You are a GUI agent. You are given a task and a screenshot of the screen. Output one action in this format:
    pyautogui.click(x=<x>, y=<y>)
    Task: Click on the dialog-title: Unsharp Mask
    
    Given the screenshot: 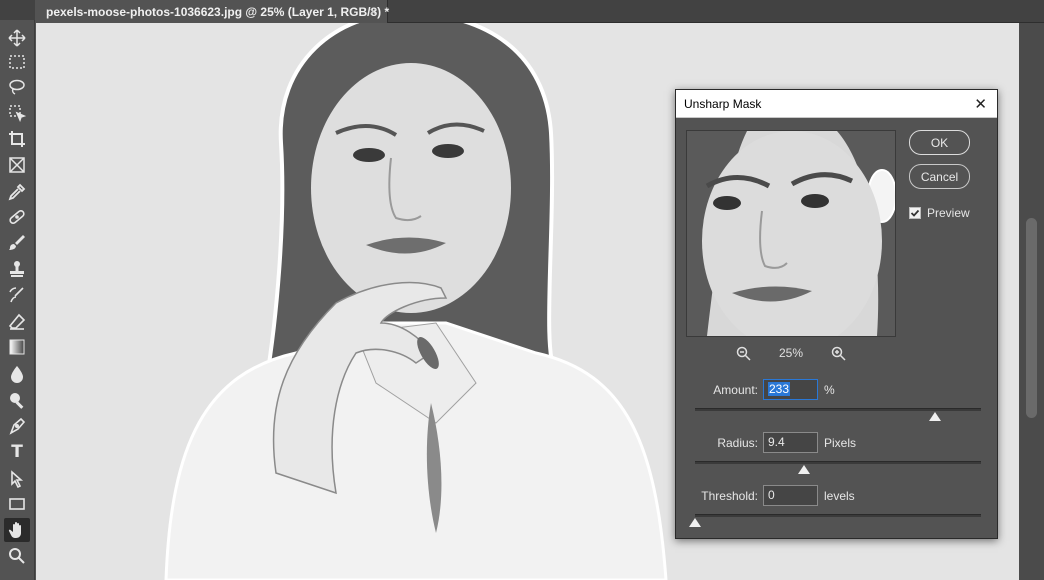 What is the action you would take?
    pyautogui.click(x=723, y=103)
    